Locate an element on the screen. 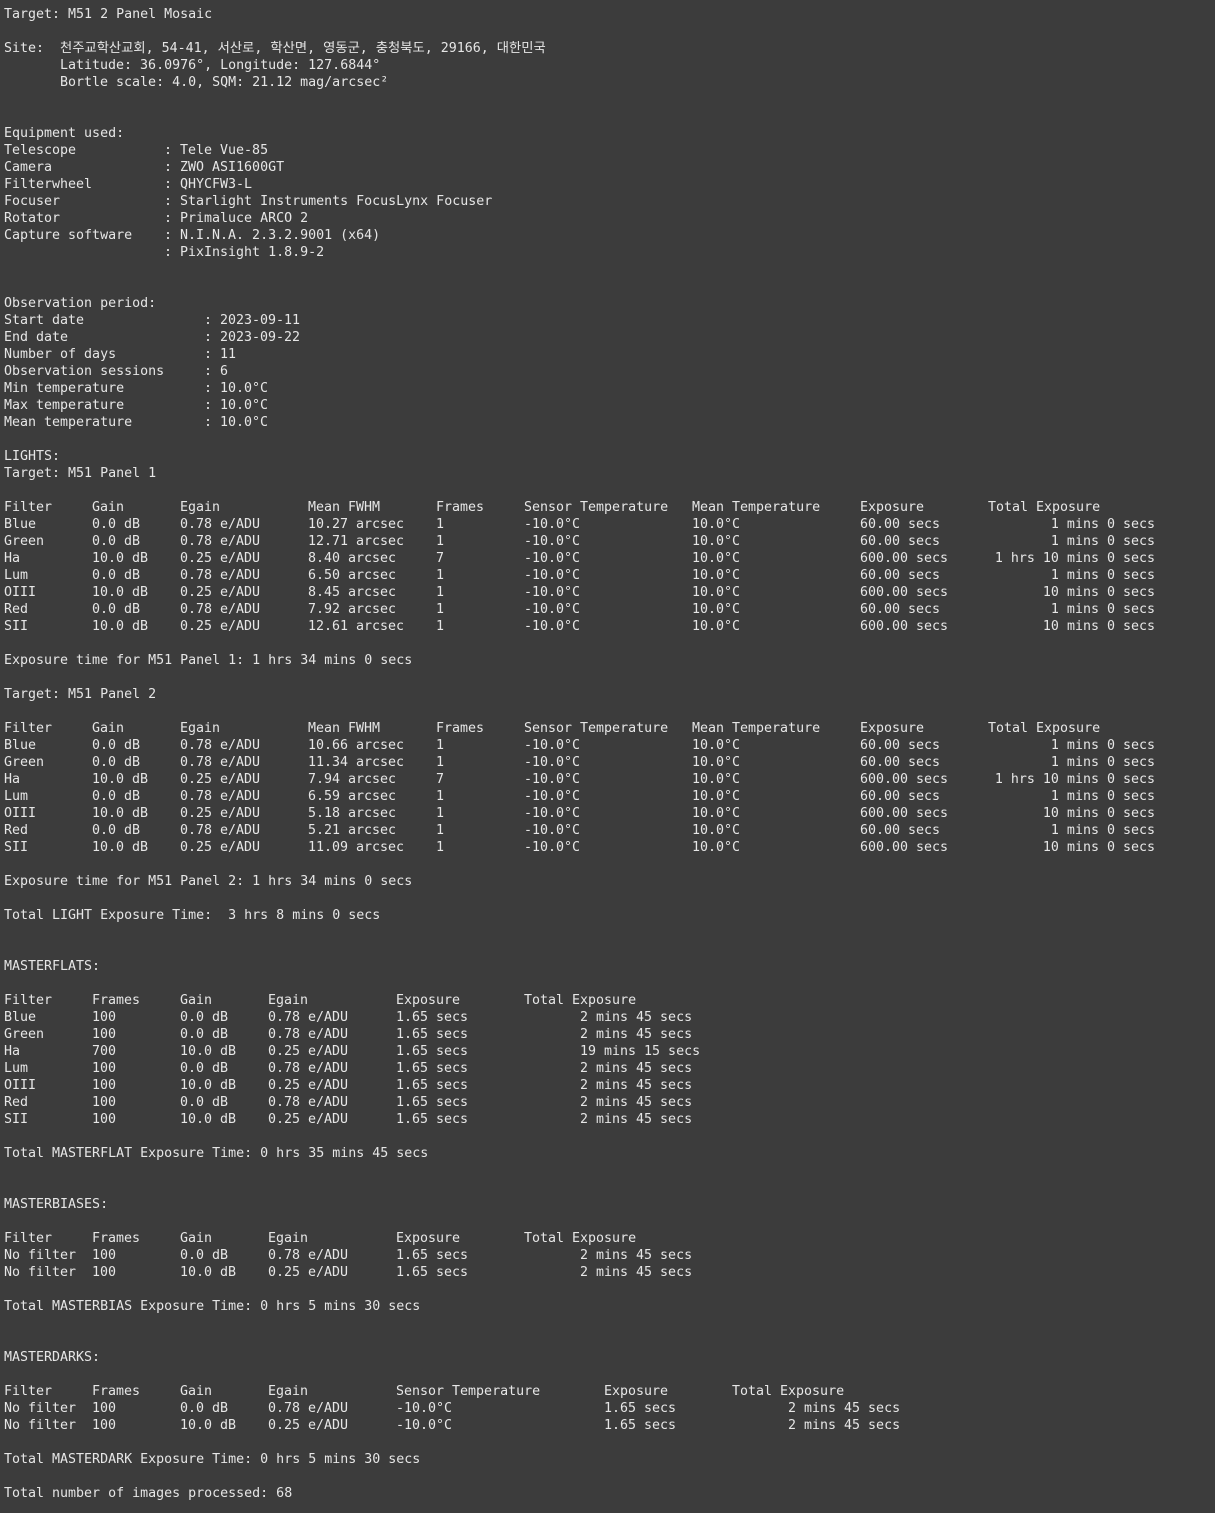  equipment-item: Filterwheel : QHYCFW3-L is located at coordinates (128, 184).